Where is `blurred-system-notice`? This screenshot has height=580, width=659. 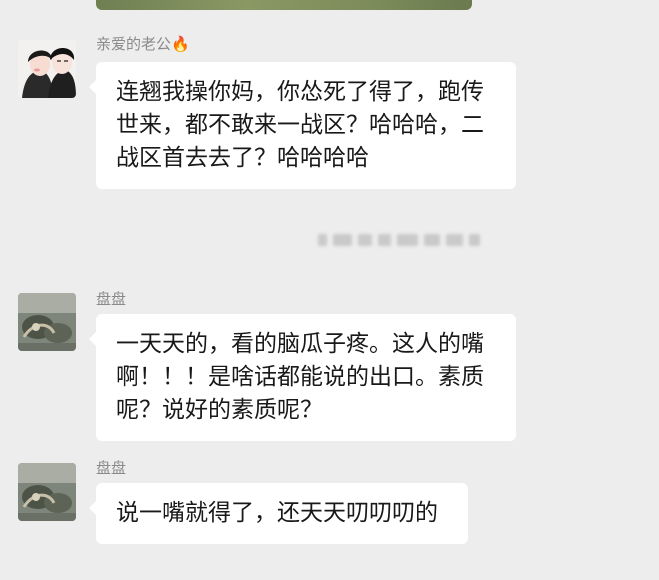 blurred-system-notice is located at coordinates (399, 240).